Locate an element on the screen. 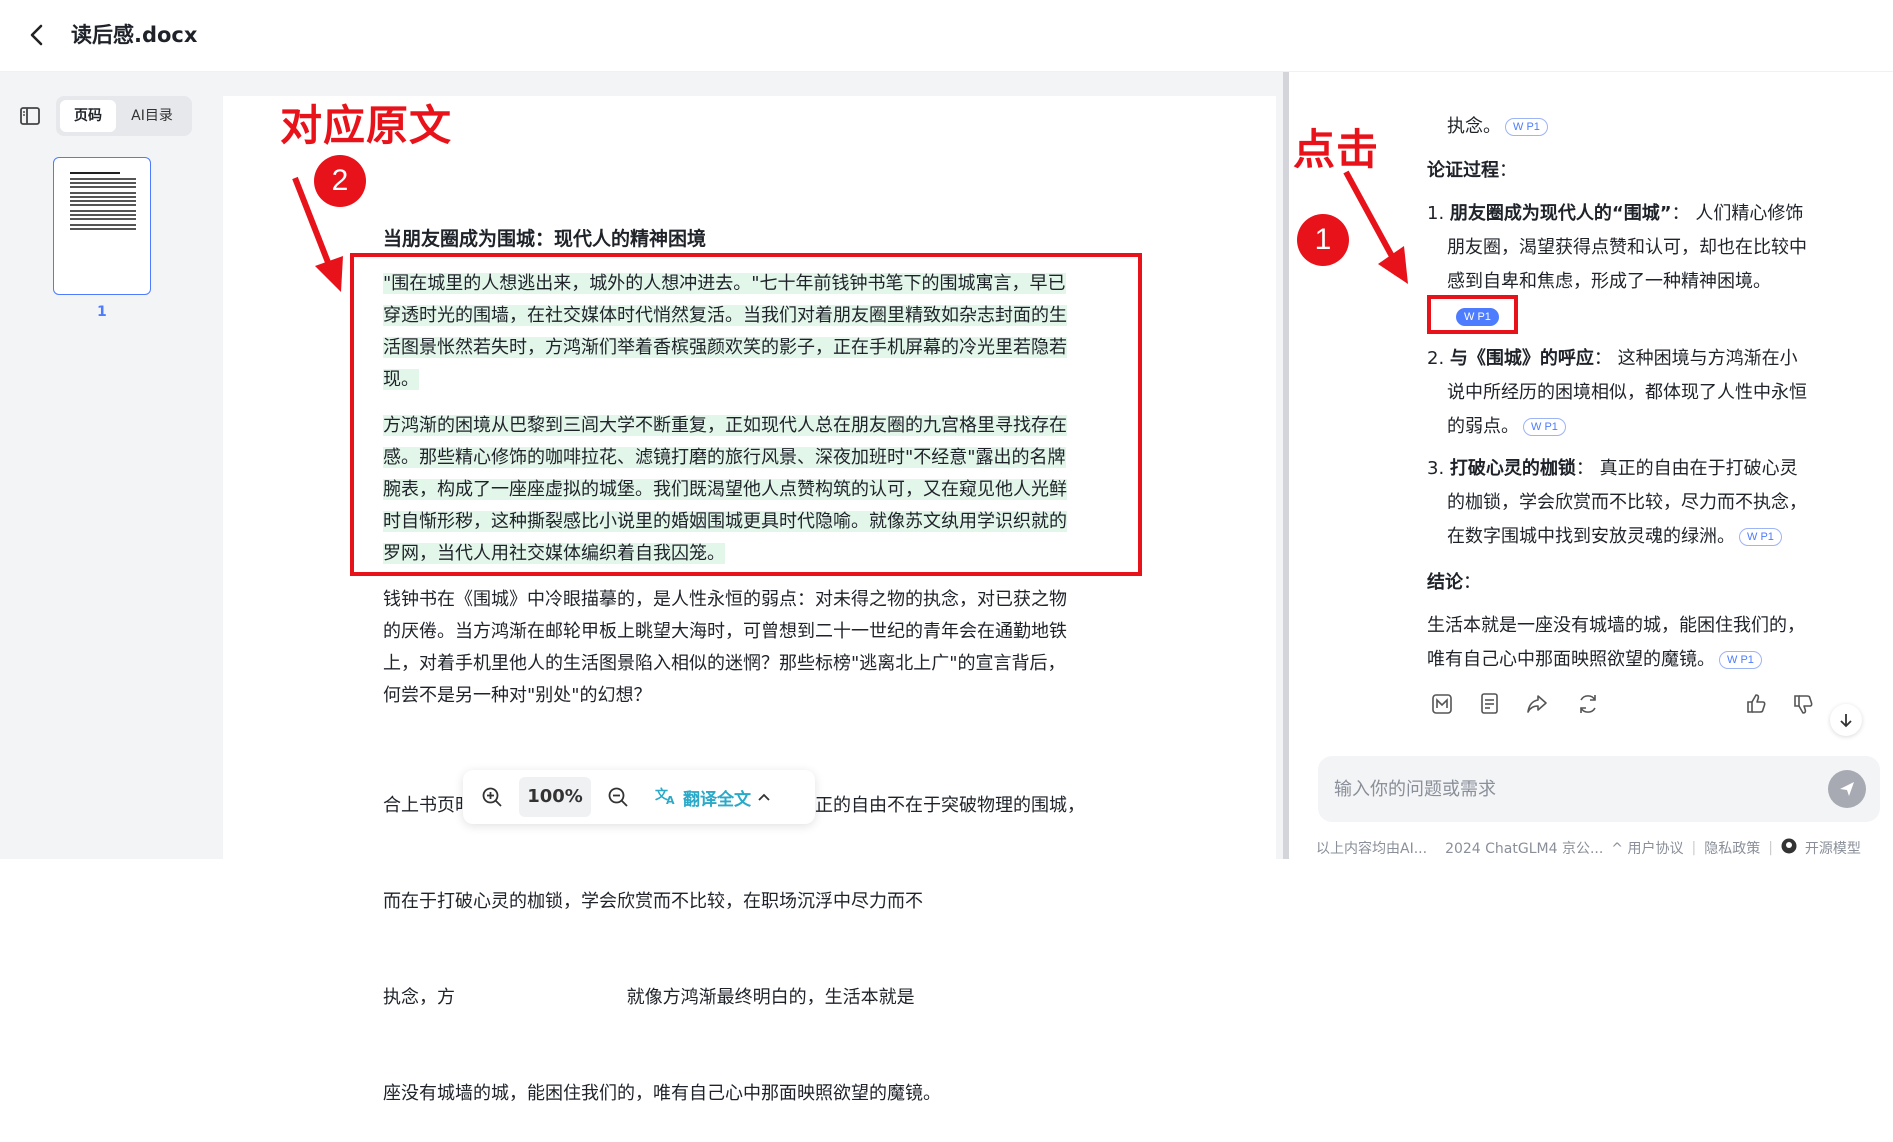  doc-line: 何尝不是另一种对"别处"的幻想？ is located at coordinates (517, 695).